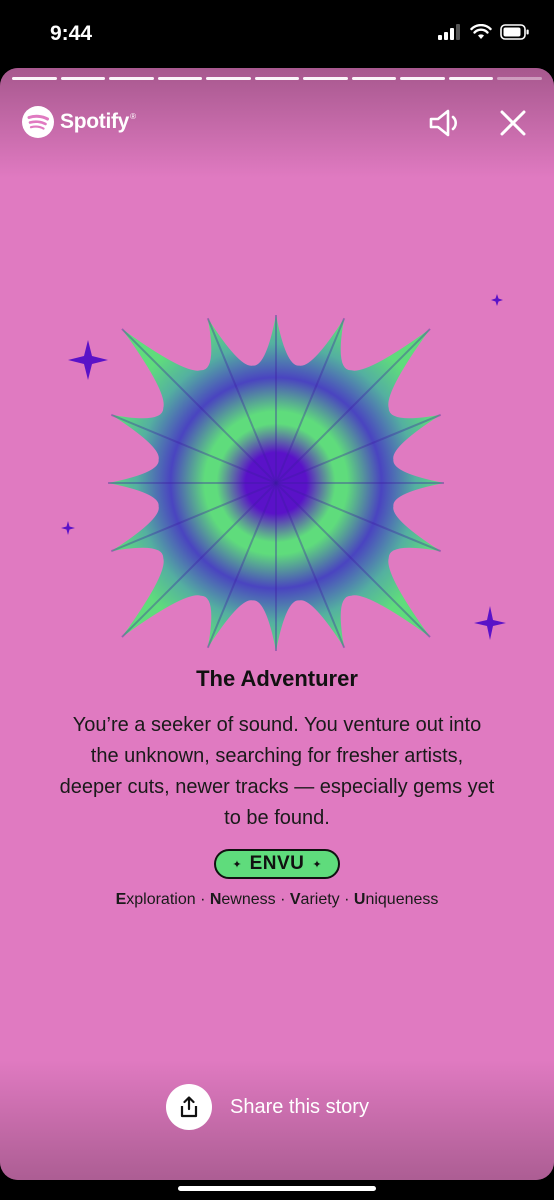 This screenshot has height=1200, width=554. What do you see at coordinates (133, 116) in the screenshot?
I see `brand-trademark: ®` at bounding box center [133, 116].